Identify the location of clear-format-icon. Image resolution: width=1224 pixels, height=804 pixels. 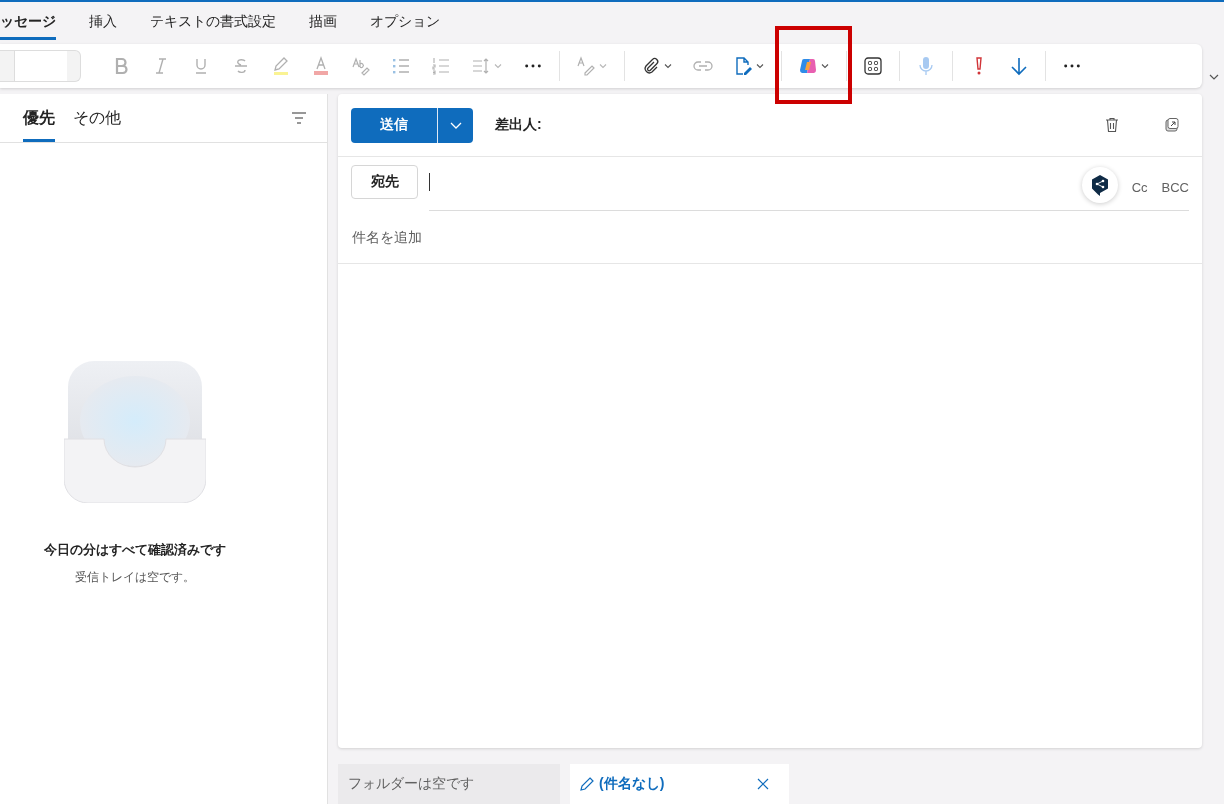
(361, 66).